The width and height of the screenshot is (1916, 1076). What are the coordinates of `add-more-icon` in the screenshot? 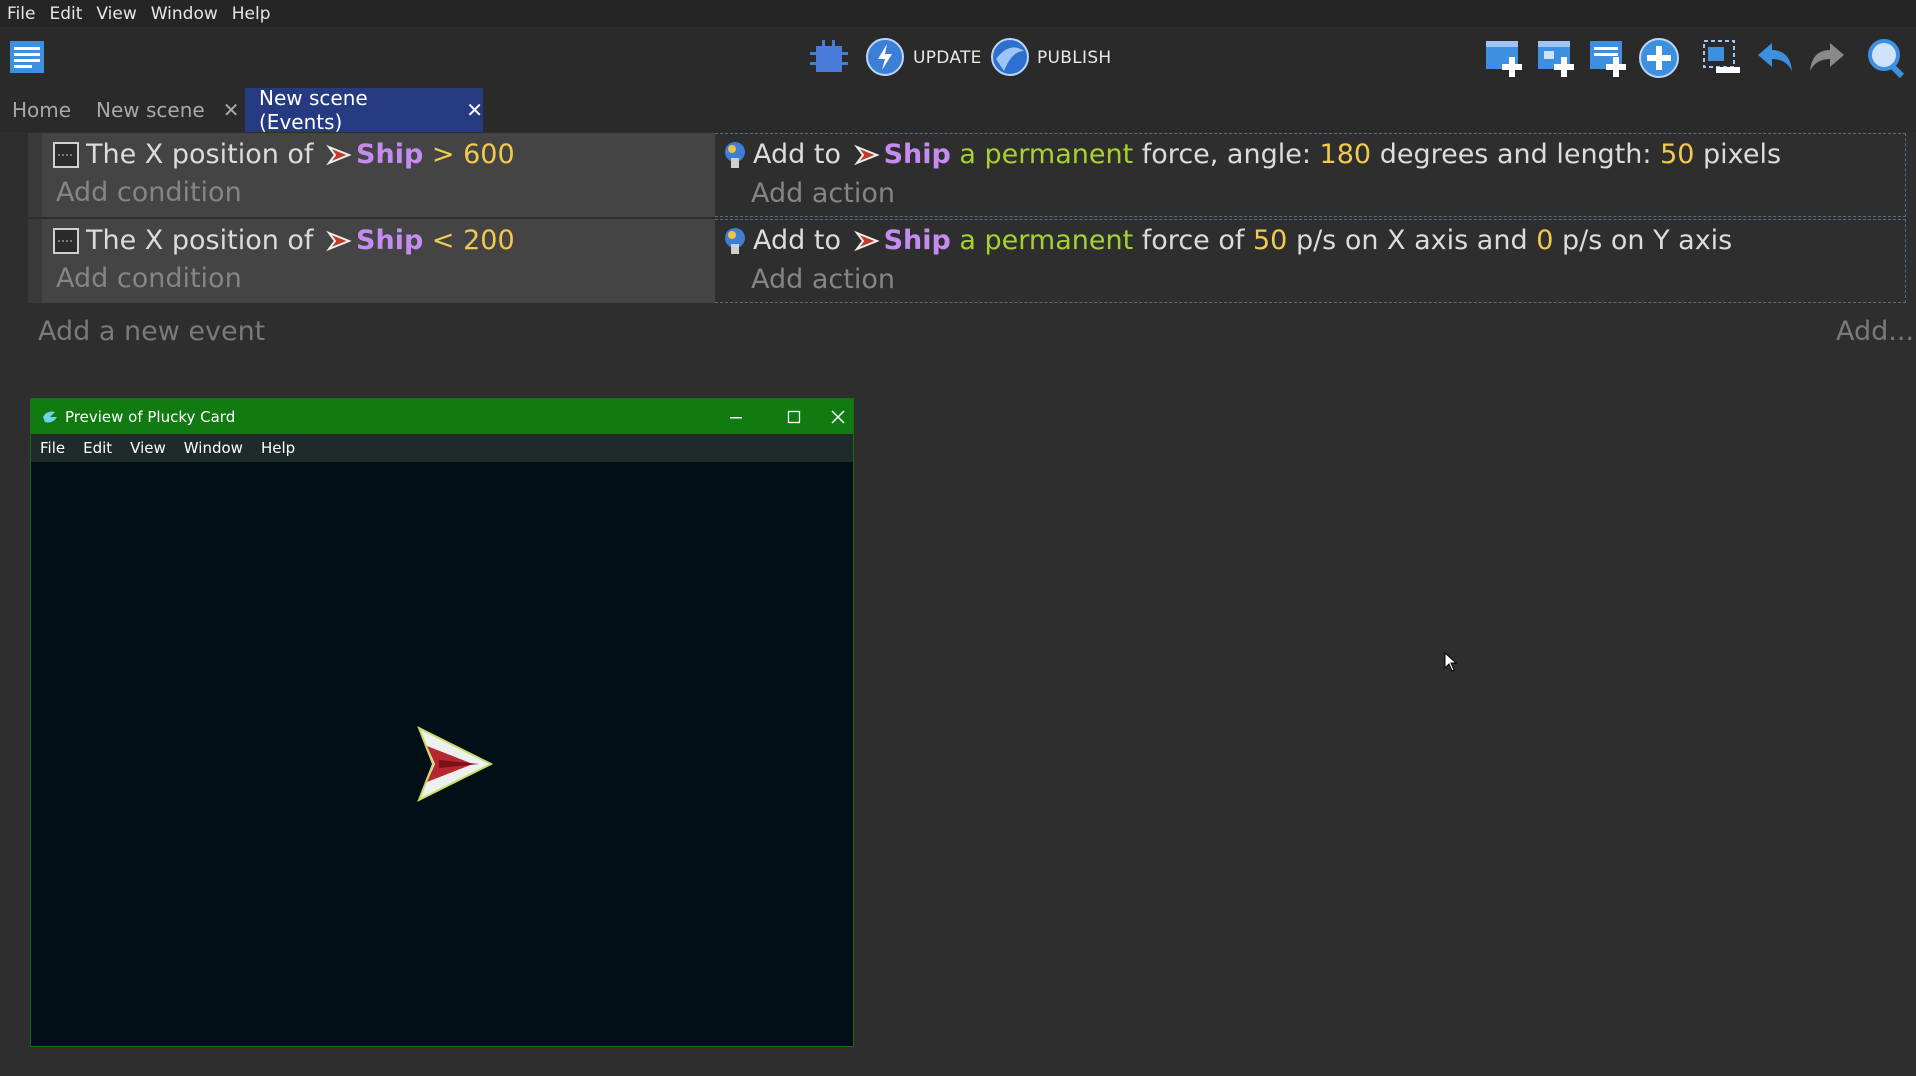 It's located at (1659, 58).